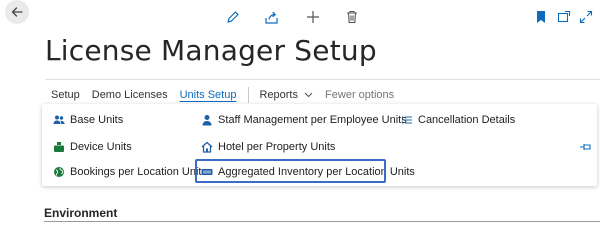  What do you see at coordinates (59, 147) in the screenshot?
I see `device-icon` at bounding box center [59, 147].